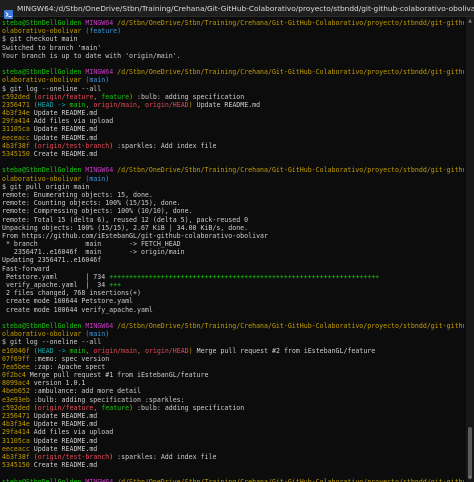  I want to click on terminal-line: 4beb652 :ambulance: add more detail, so click(233, 391).